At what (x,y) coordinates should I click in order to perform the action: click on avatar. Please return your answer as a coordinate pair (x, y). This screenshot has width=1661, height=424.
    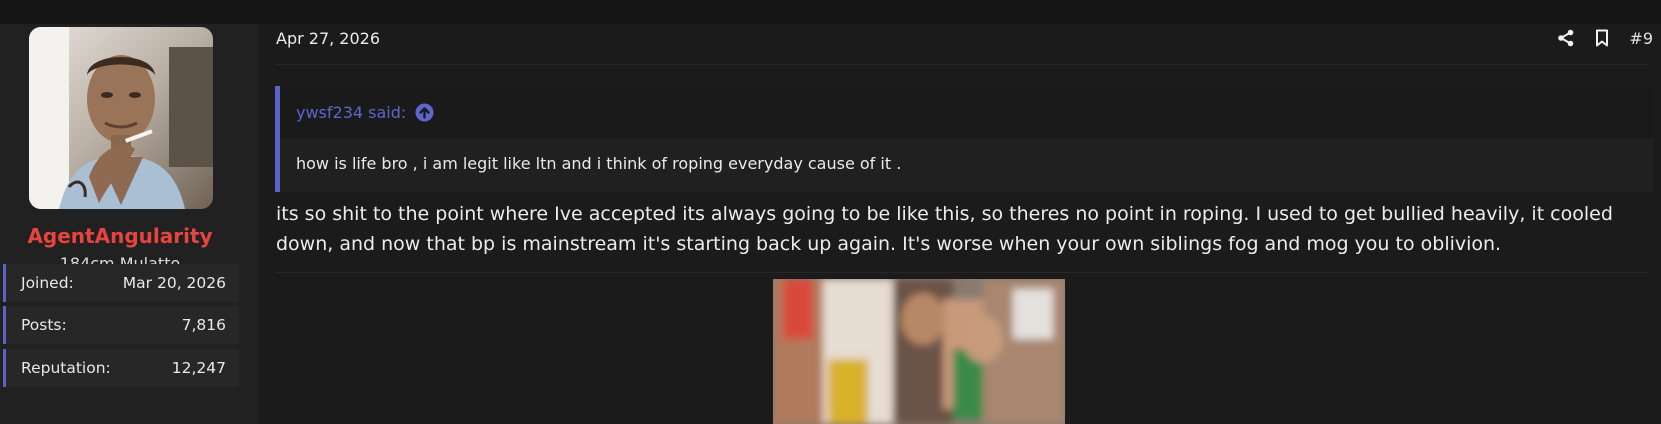
    Looking at the image, I should click on (121, 118).